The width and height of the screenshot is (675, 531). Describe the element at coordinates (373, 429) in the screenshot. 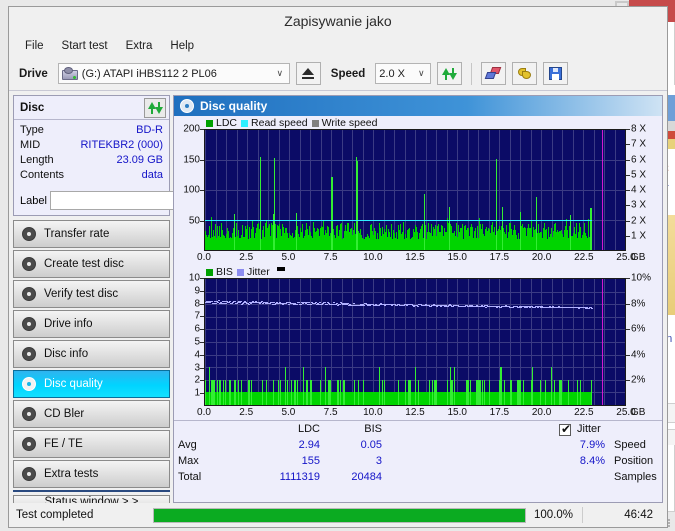

I see `stats-header-bis: BIS` at that location.